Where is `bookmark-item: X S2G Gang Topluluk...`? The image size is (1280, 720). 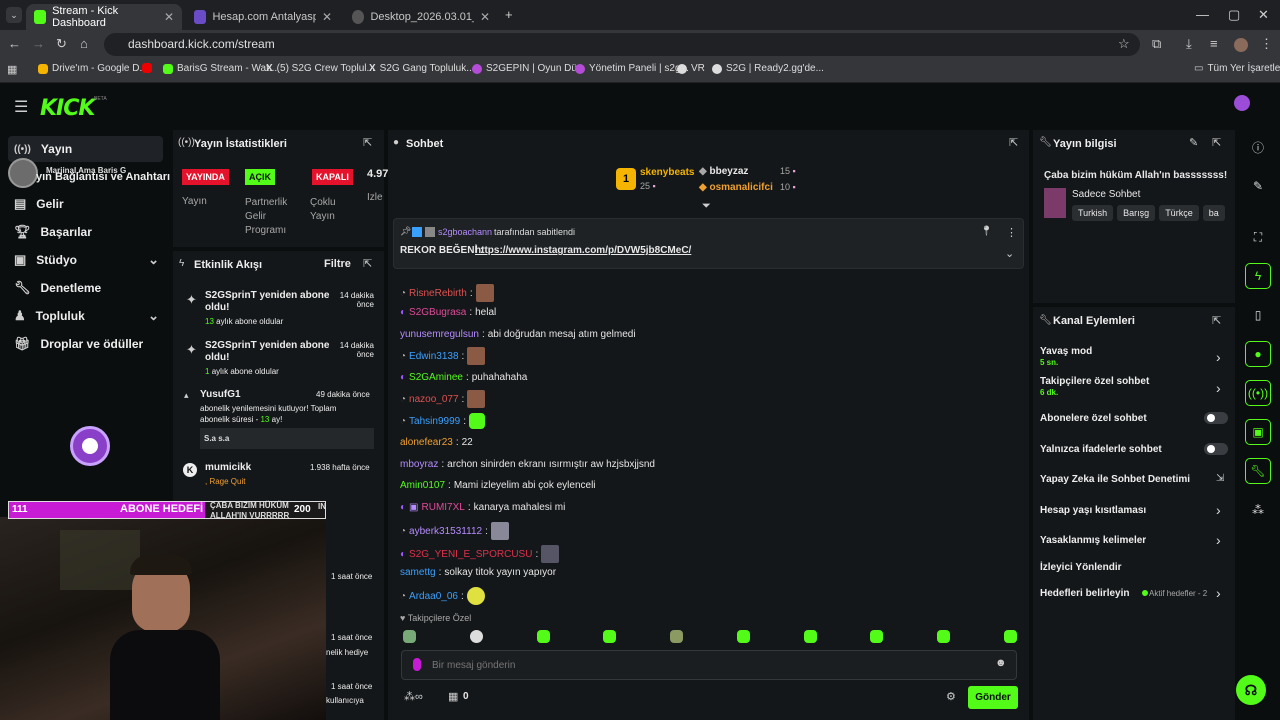 bookmark-item: X S2G Gang Topluluk... is located at coordinates (422, 68).